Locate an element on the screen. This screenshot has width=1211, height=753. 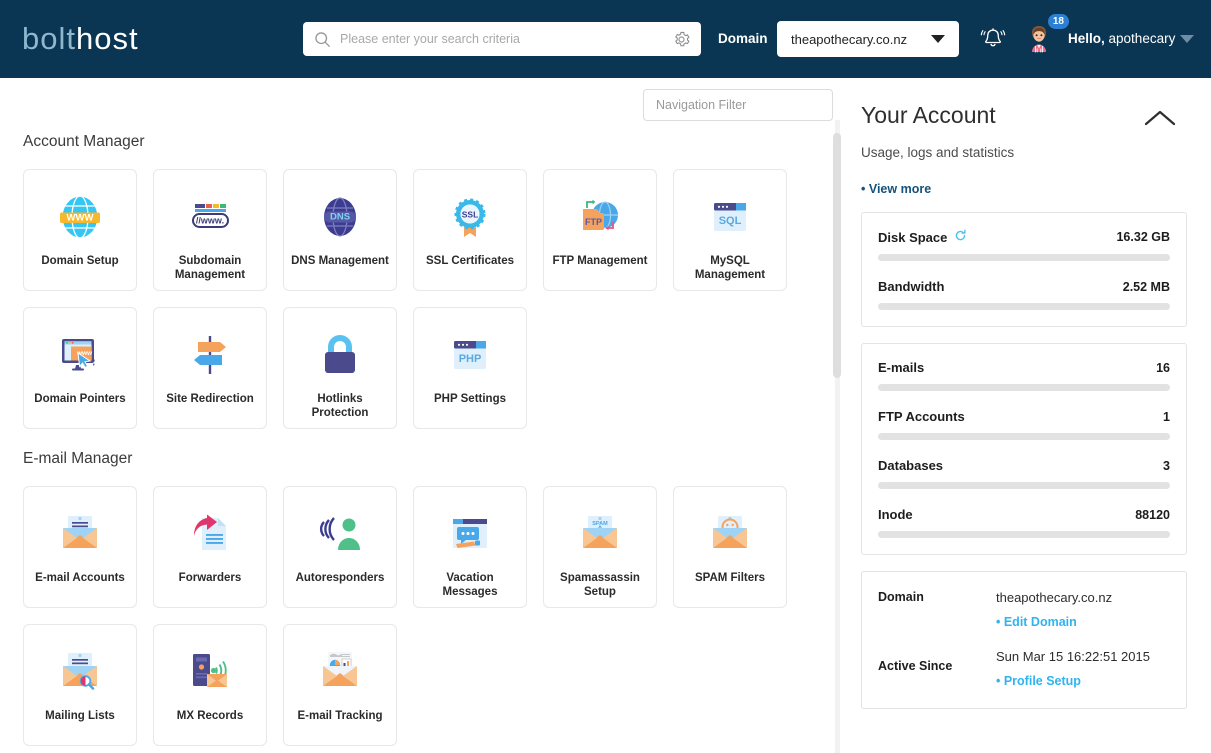
tile-email-accounts: **** E-mail Accounts is located at coordinates (80, 547).